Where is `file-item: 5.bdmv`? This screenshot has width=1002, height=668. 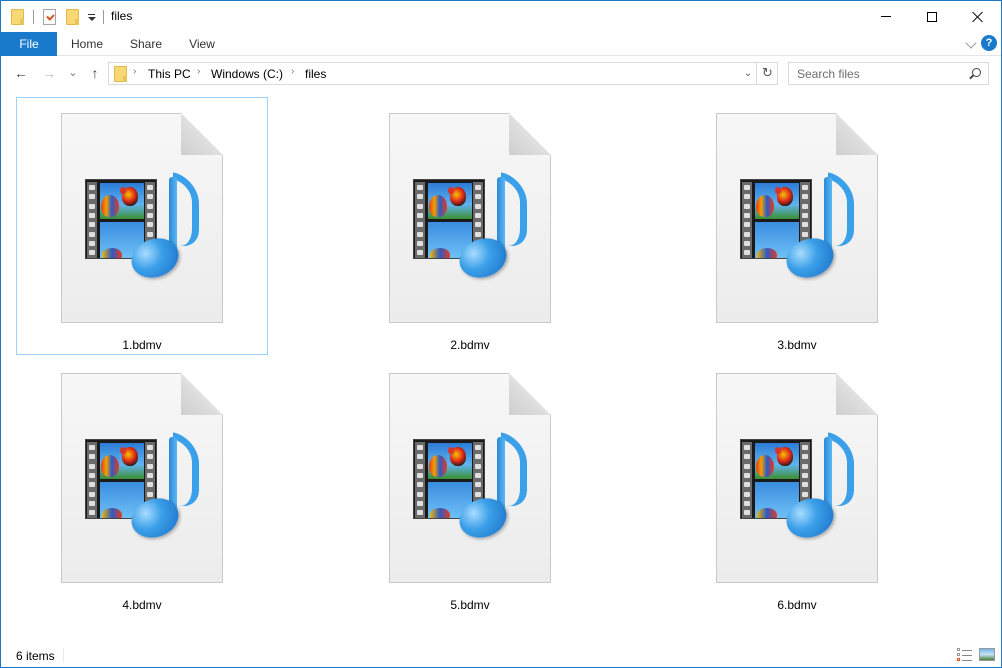 file-item: 5.bdmv is located at coordinates (470, 486).